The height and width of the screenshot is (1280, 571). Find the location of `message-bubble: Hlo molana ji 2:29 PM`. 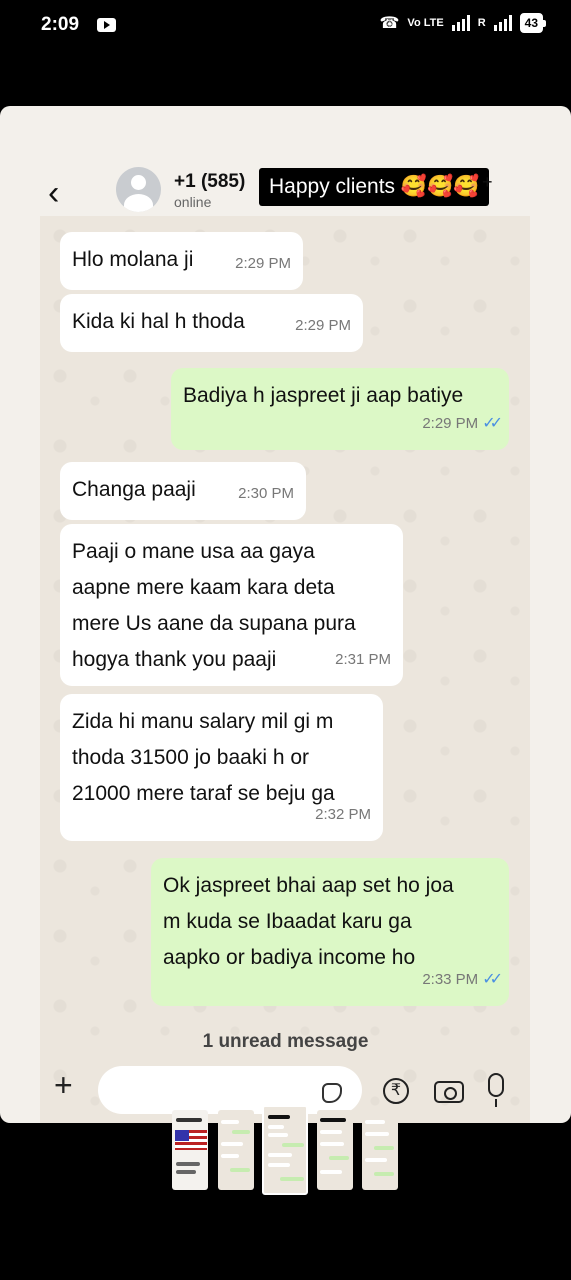

message-bubble: Hlo molana ji 2:29 PM is located at coordinates (181, 261).